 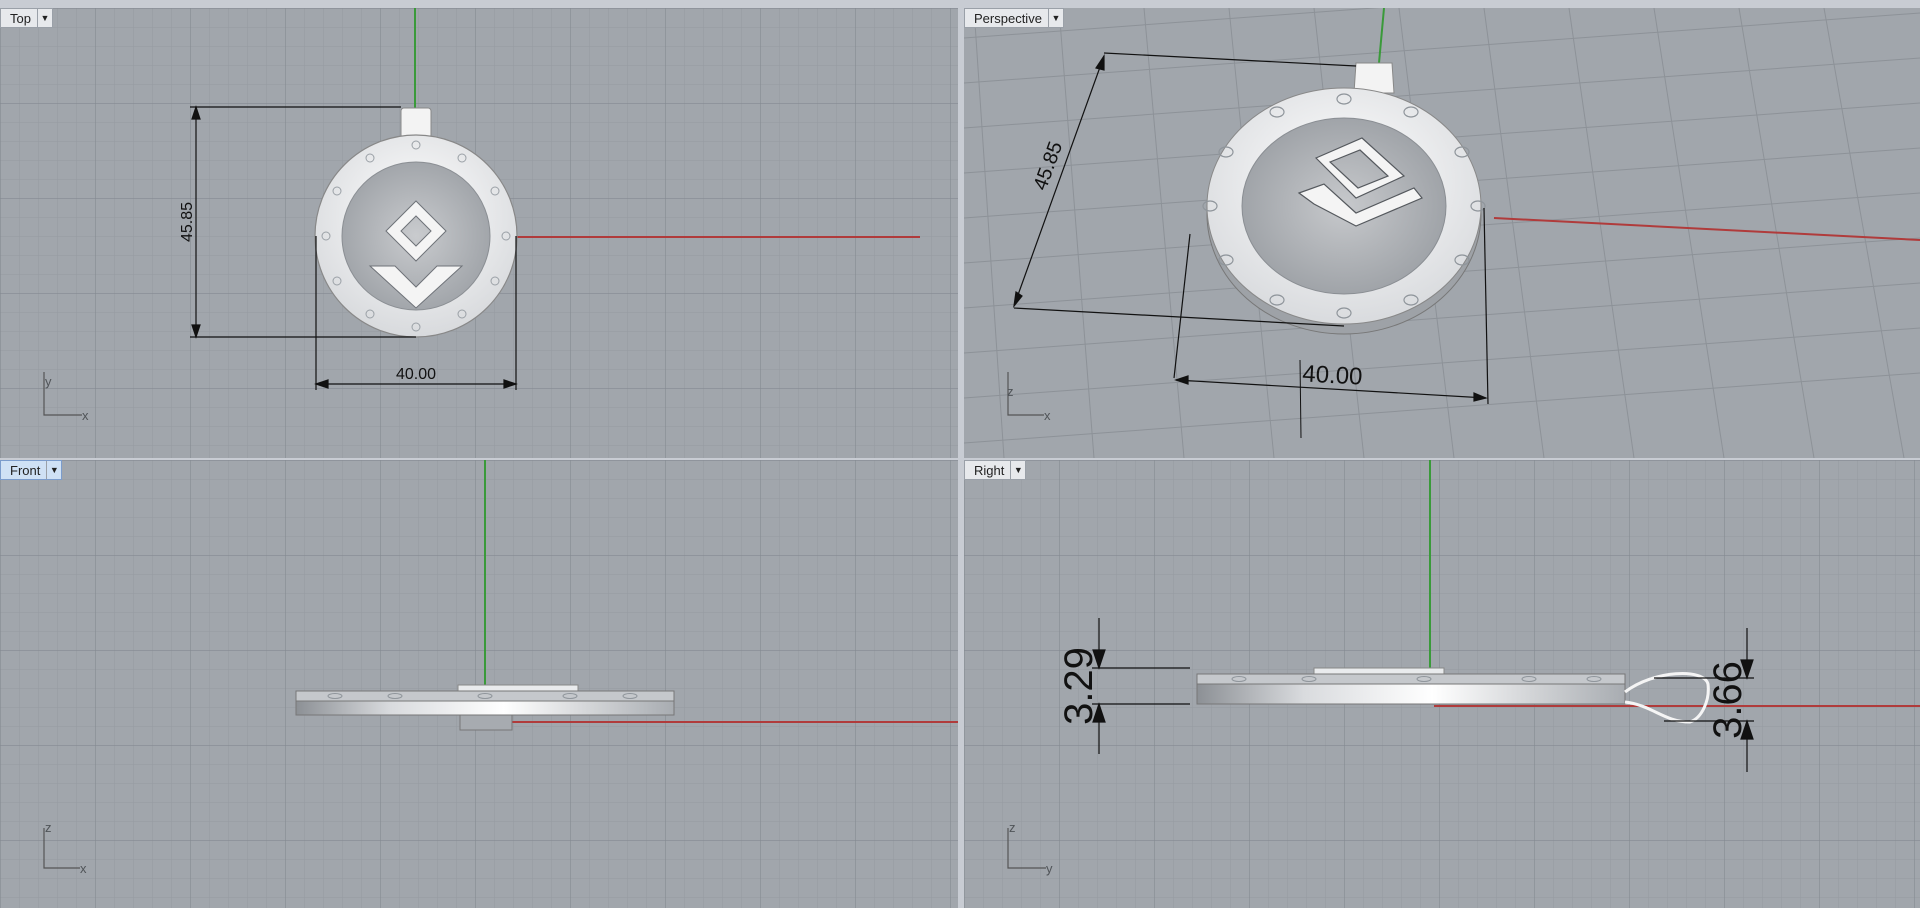 I want to click on x-axis-line, so click(x=1706, y=229).